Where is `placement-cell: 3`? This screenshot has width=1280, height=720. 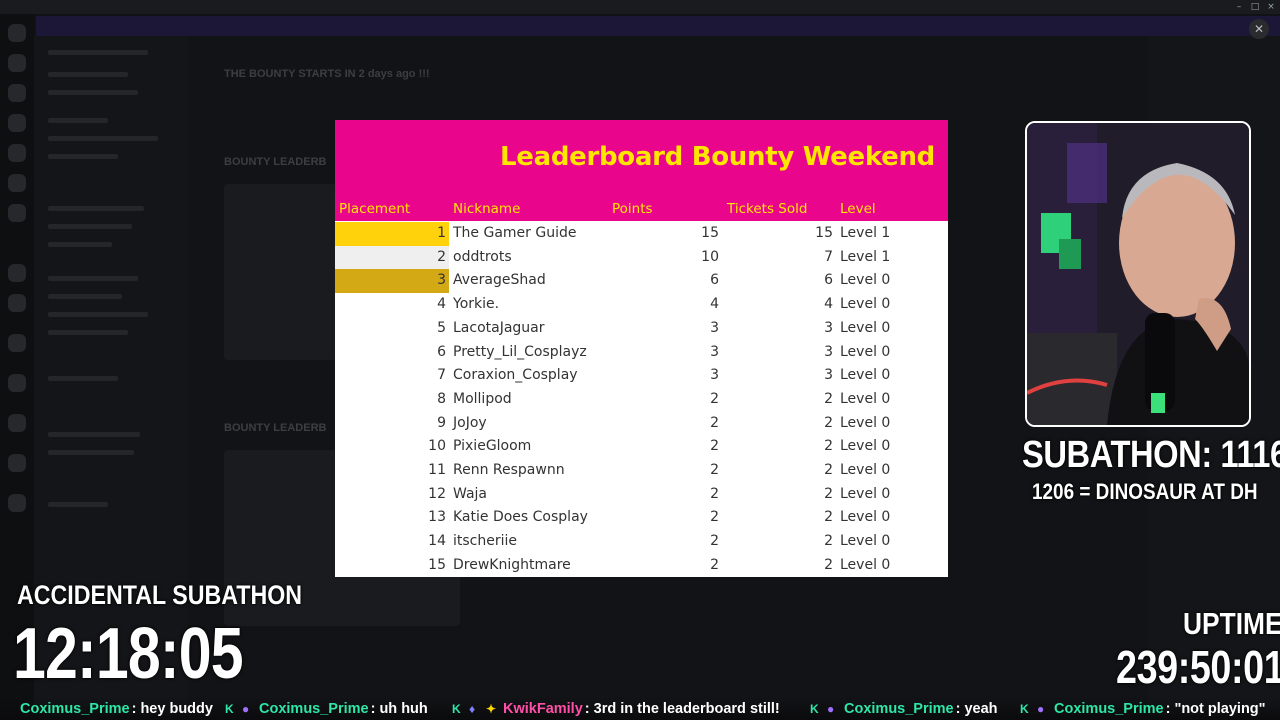 placement-cell: 3 is located at coordinates (392, 281).